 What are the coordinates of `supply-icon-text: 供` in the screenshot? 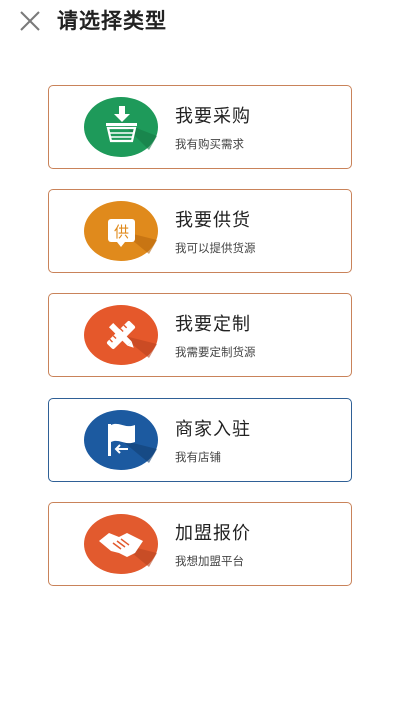 It's located at (121, 232).